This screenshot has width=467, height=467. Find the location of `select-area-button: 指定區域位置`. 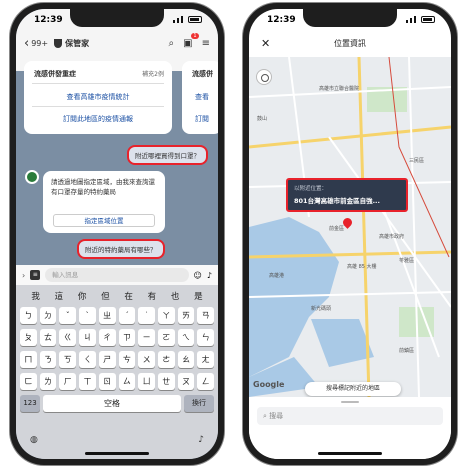

select-area-button: 指定區域位置 is located at coordinates (104, 220).